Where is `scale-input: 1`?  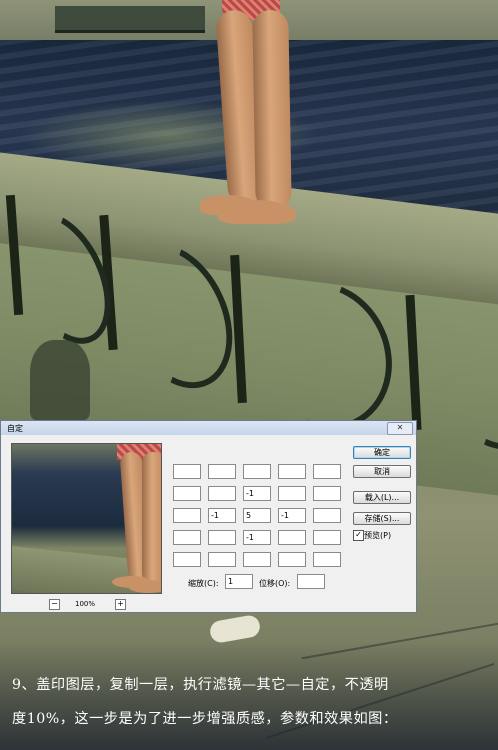
scale-input: 1 is located at coordinates (239, 581).